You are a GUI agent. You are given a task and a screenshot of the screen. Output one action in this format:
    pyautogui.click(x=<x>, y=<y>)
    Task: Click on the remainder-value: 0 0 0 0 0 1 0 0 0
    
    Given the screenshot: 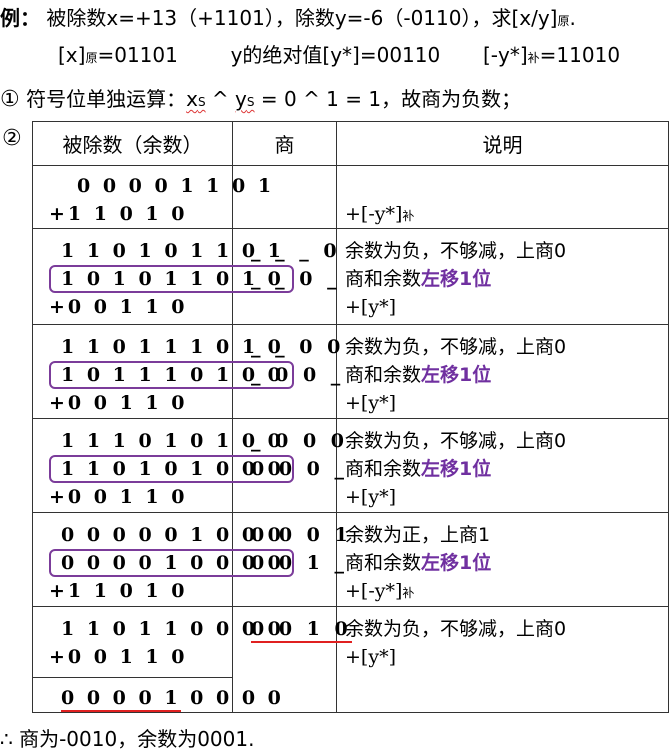 What is the action you would take?
    pyautogui.click(x=172, y=535)
    